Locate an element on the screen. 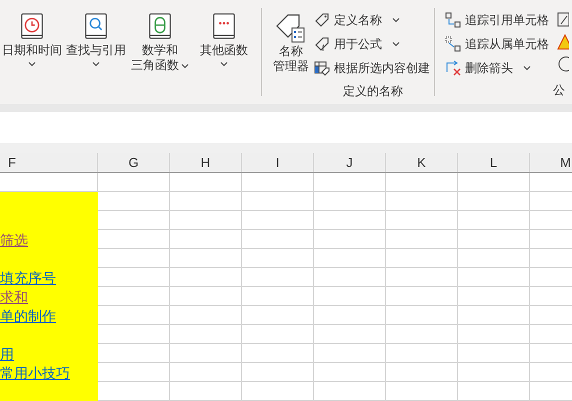  hyperlink: 筛选 is located at coordinates (14, 240).